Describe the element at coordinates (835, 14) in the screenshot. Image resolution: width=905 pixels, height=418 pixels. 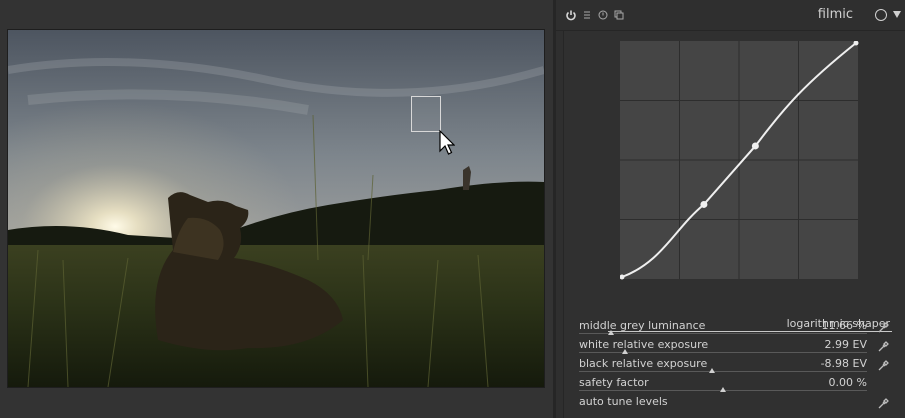
I see `module-title: filmic` at that location.